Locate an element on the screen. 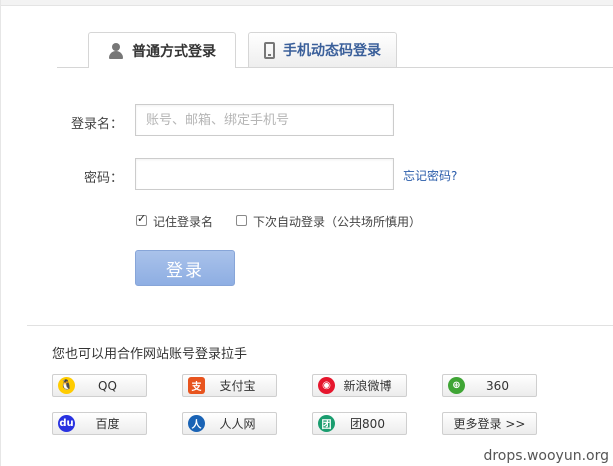 Image resolution: width=613 pixels, height=466 pixels. left-border is located at coordinates (0, 233).